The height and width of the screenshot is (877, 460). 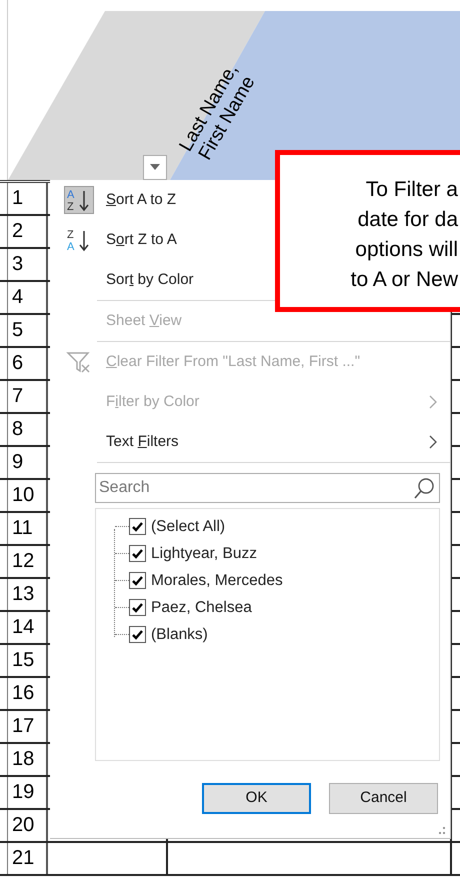 I want to click on resize-grip-icon, so click(x=442, y=831).